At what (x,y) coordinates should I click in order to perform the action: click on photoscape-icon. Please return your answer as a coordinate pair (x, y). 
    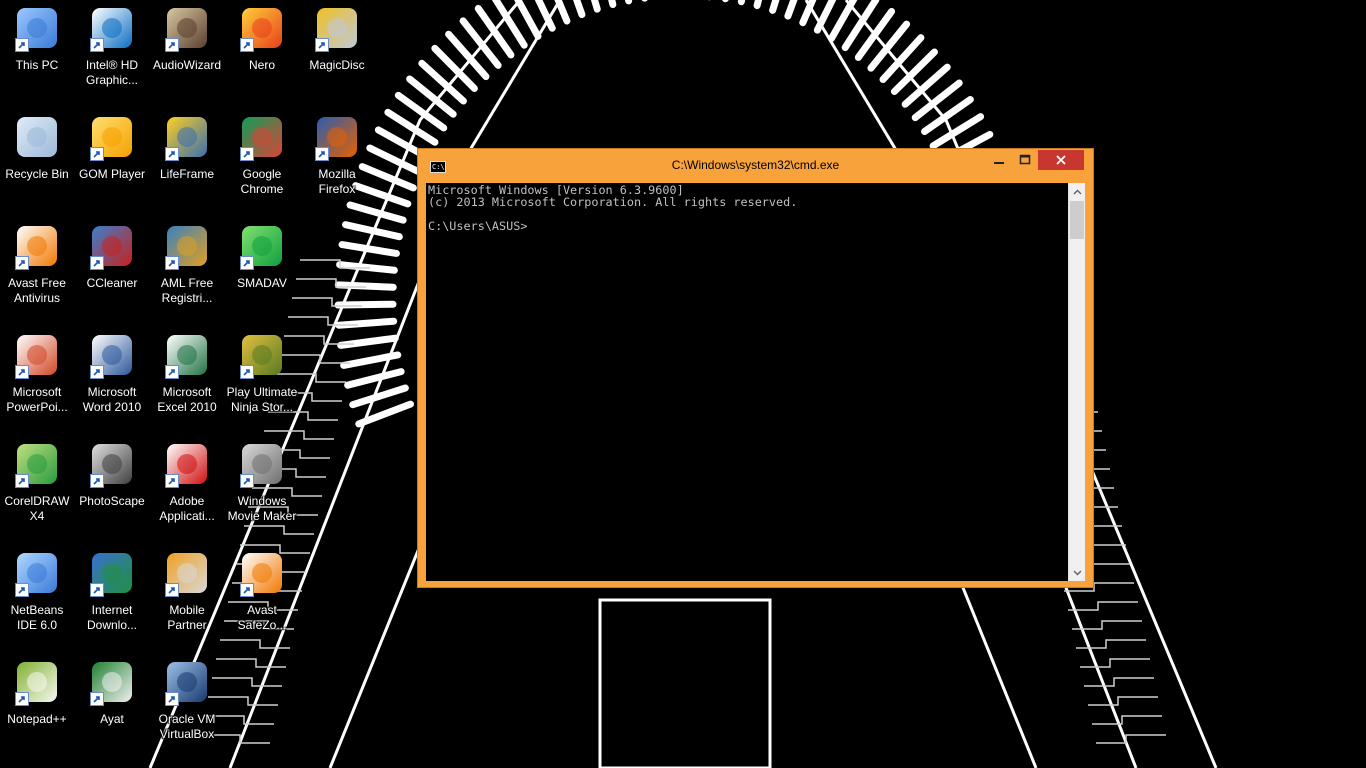
    Looking at the image, I should click on (112, 464).